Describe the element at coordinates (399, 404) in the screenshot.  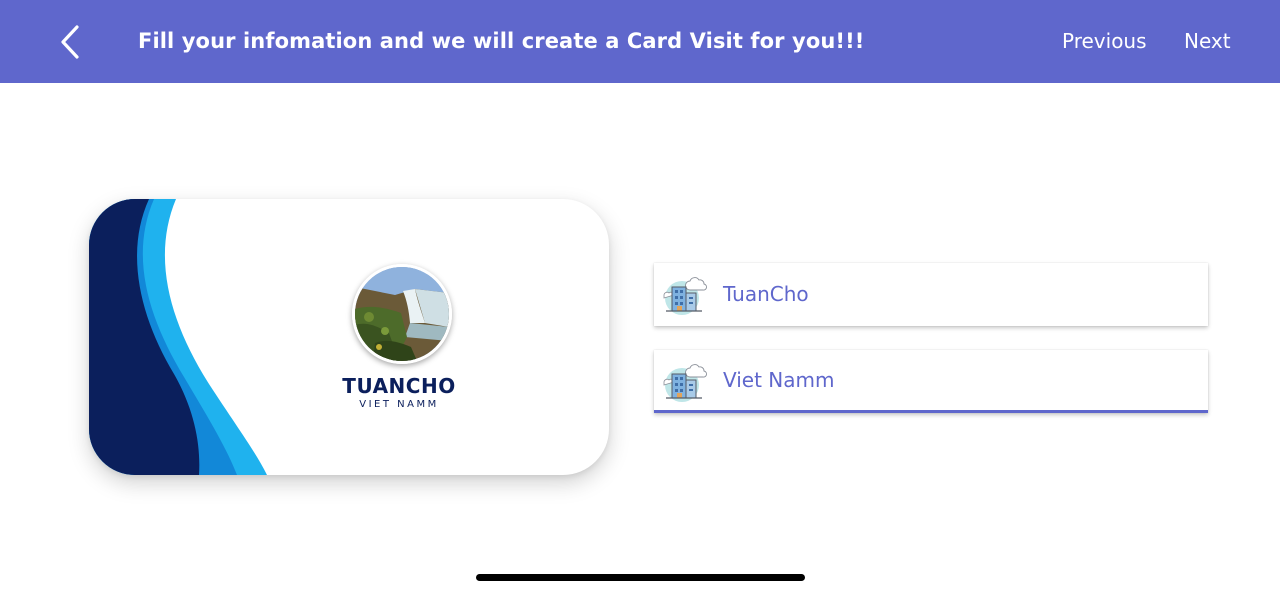
I see `card-subtitle: VIET NAMM` at that location.